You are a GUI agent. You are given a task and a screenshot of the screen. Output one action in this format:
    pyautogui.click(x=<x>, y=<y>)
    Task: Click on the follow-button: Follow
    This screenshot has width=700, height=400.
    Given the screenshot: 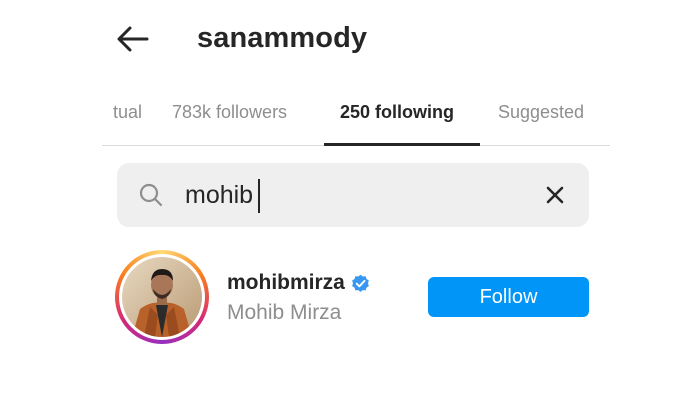 What is the action you would take?
    pyautogui.click(x=508, y=297)
    